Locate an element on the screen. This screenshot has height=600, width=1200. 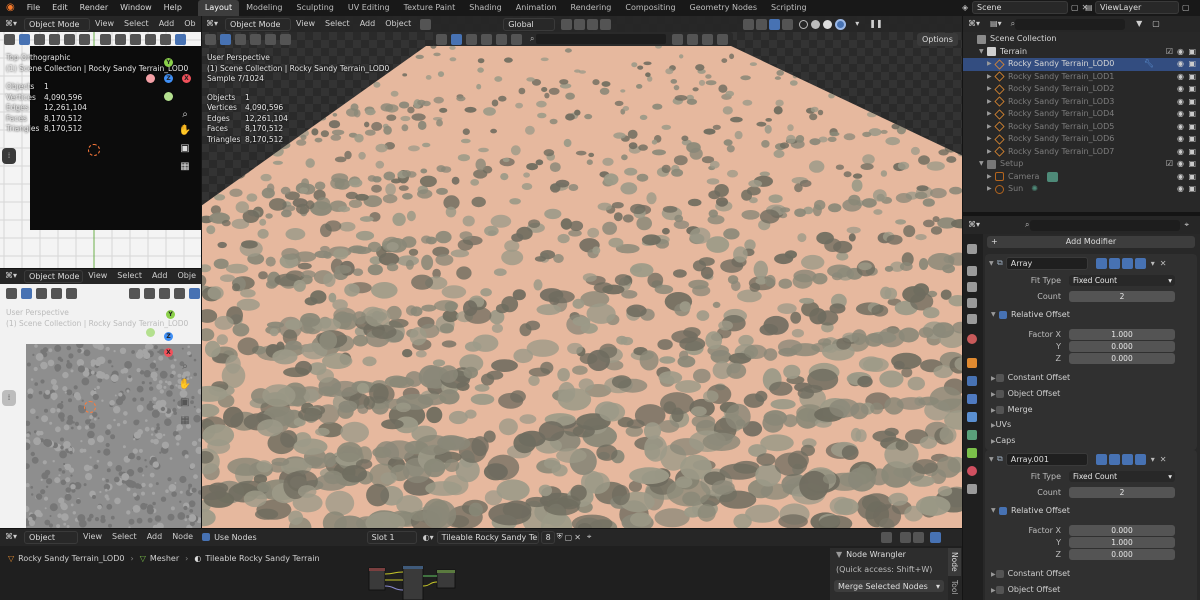
menu-file: File is located at coordinates (33, 8).